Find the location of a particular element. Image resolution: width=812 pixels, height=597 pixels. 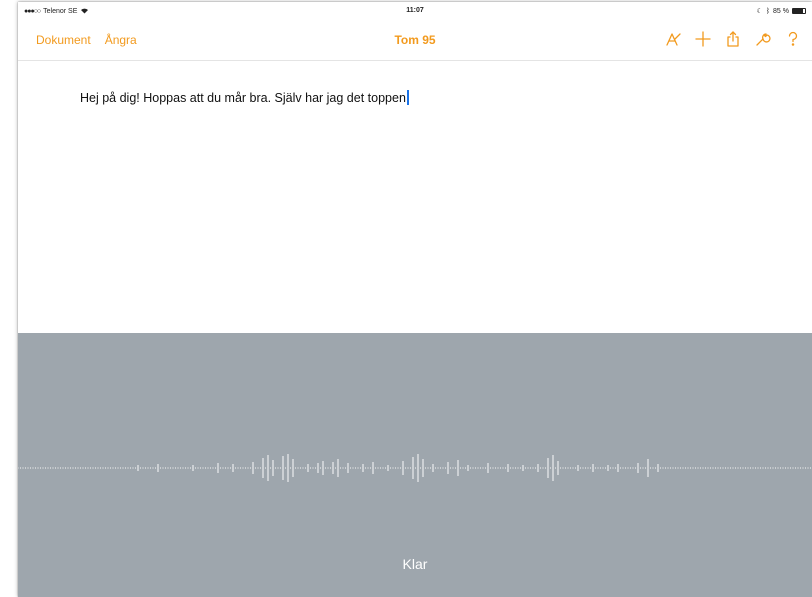

toolbar: Dokument Ångra Tom 95 is located at coordinates (415, 42).